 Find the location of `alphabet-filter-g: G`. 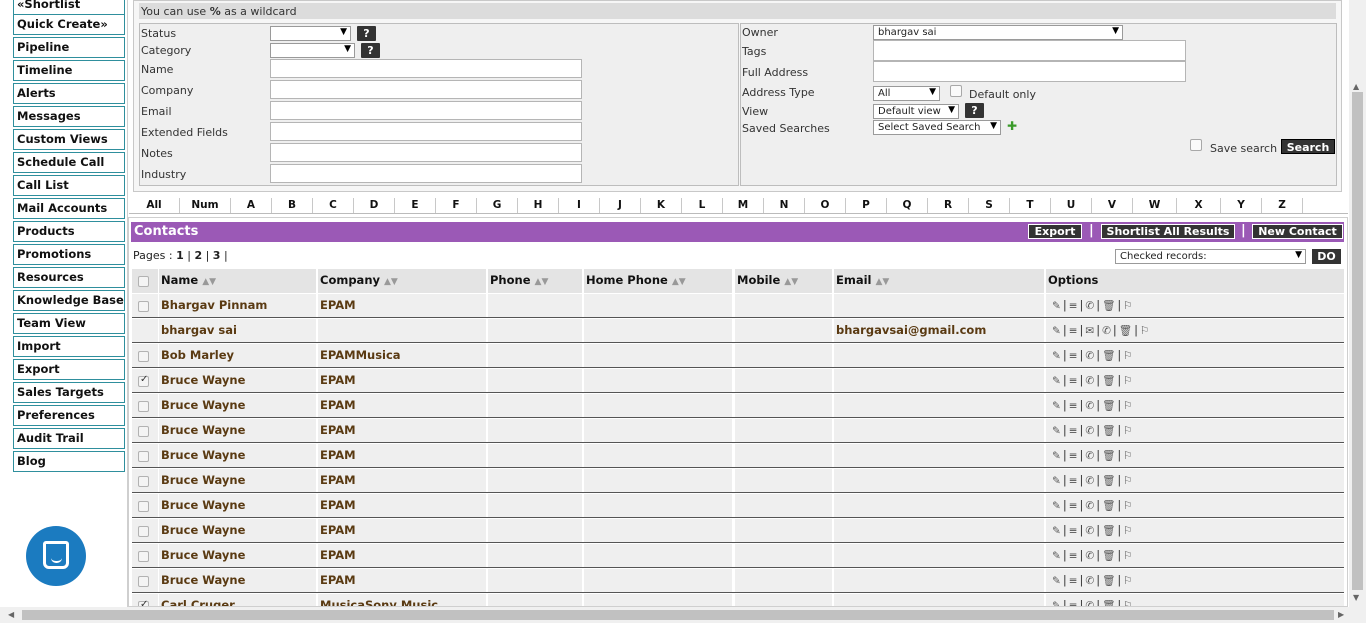

alphabet-filter-g: G is located at coordinates (497, 205).